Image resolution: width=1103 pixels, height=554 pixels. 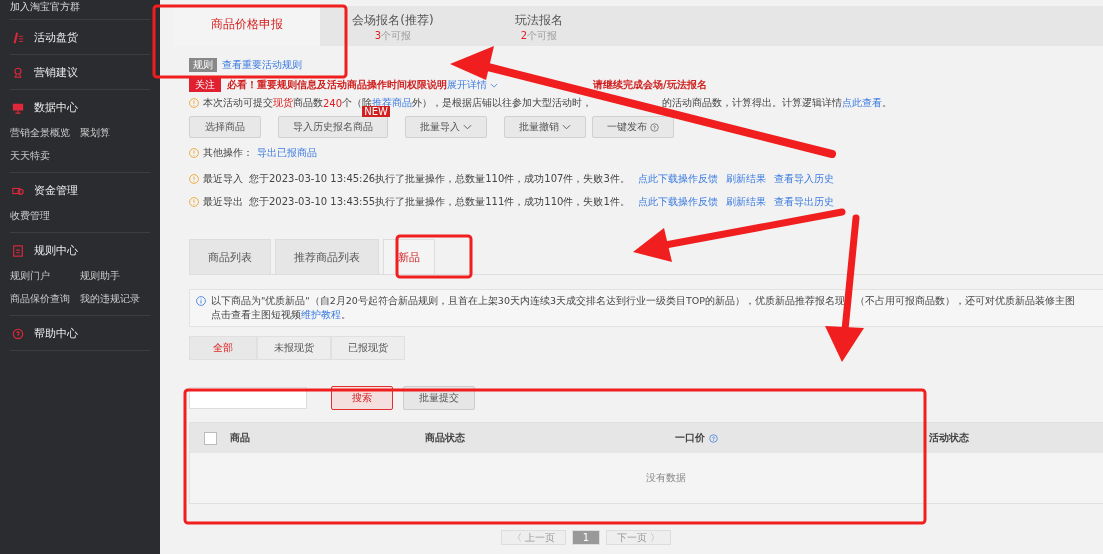 What do you see at coordinates (337, 85) in the screenshot?
I see `notice-text: 必看！重要规则信息及活动商品操作时间权限说明` at bounding box center [337, 85].